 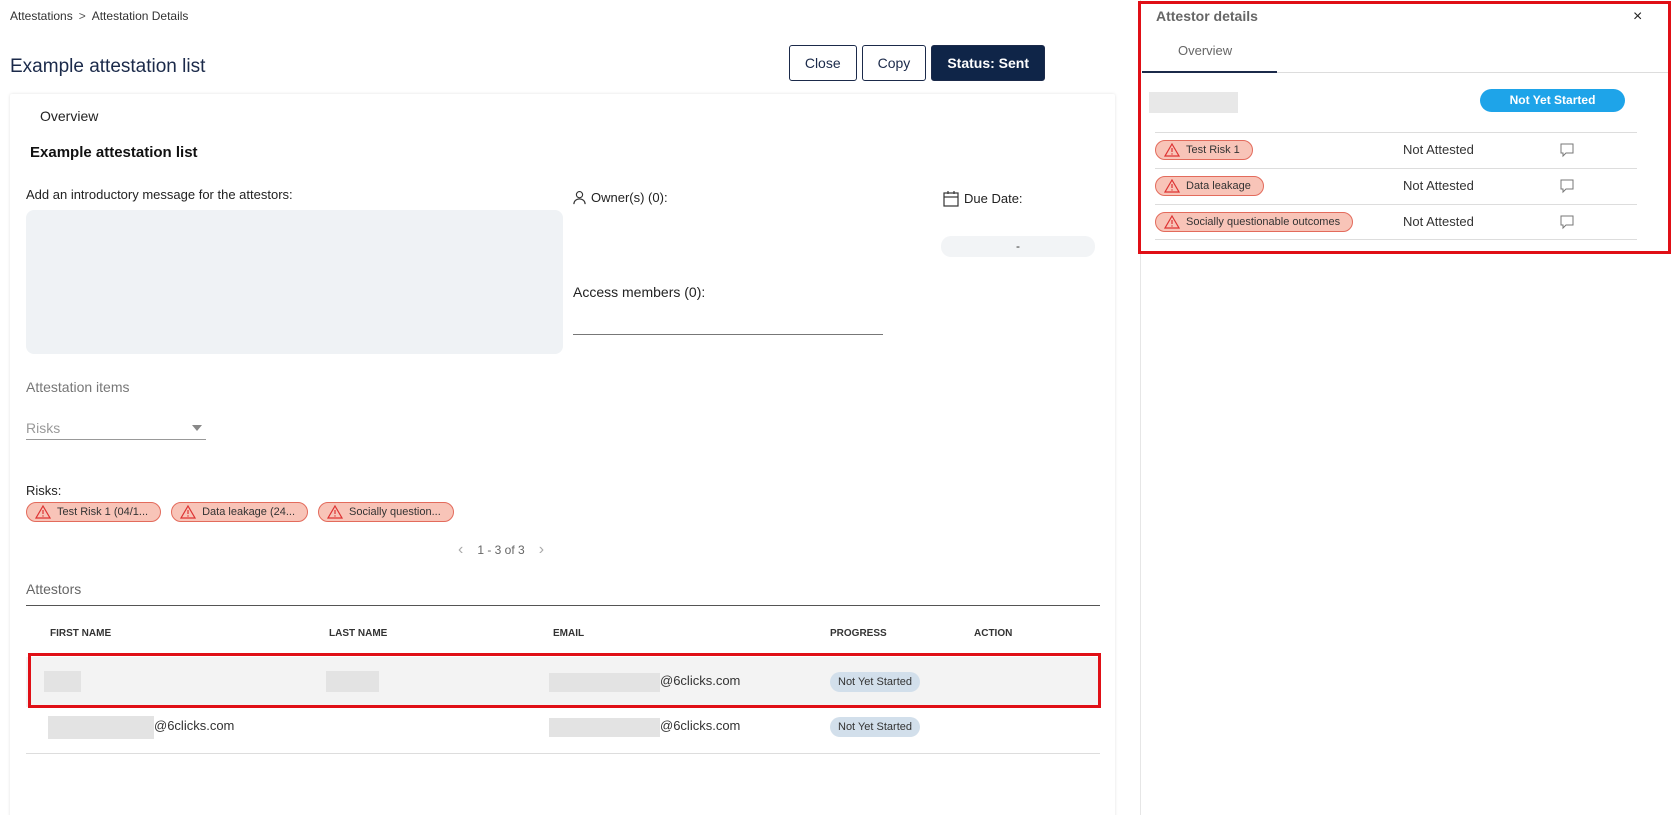 What do you see at coordinates (82, 16) in the screenshot?
I see `chevron-right-icon: >` at bounding box center [82, 16].